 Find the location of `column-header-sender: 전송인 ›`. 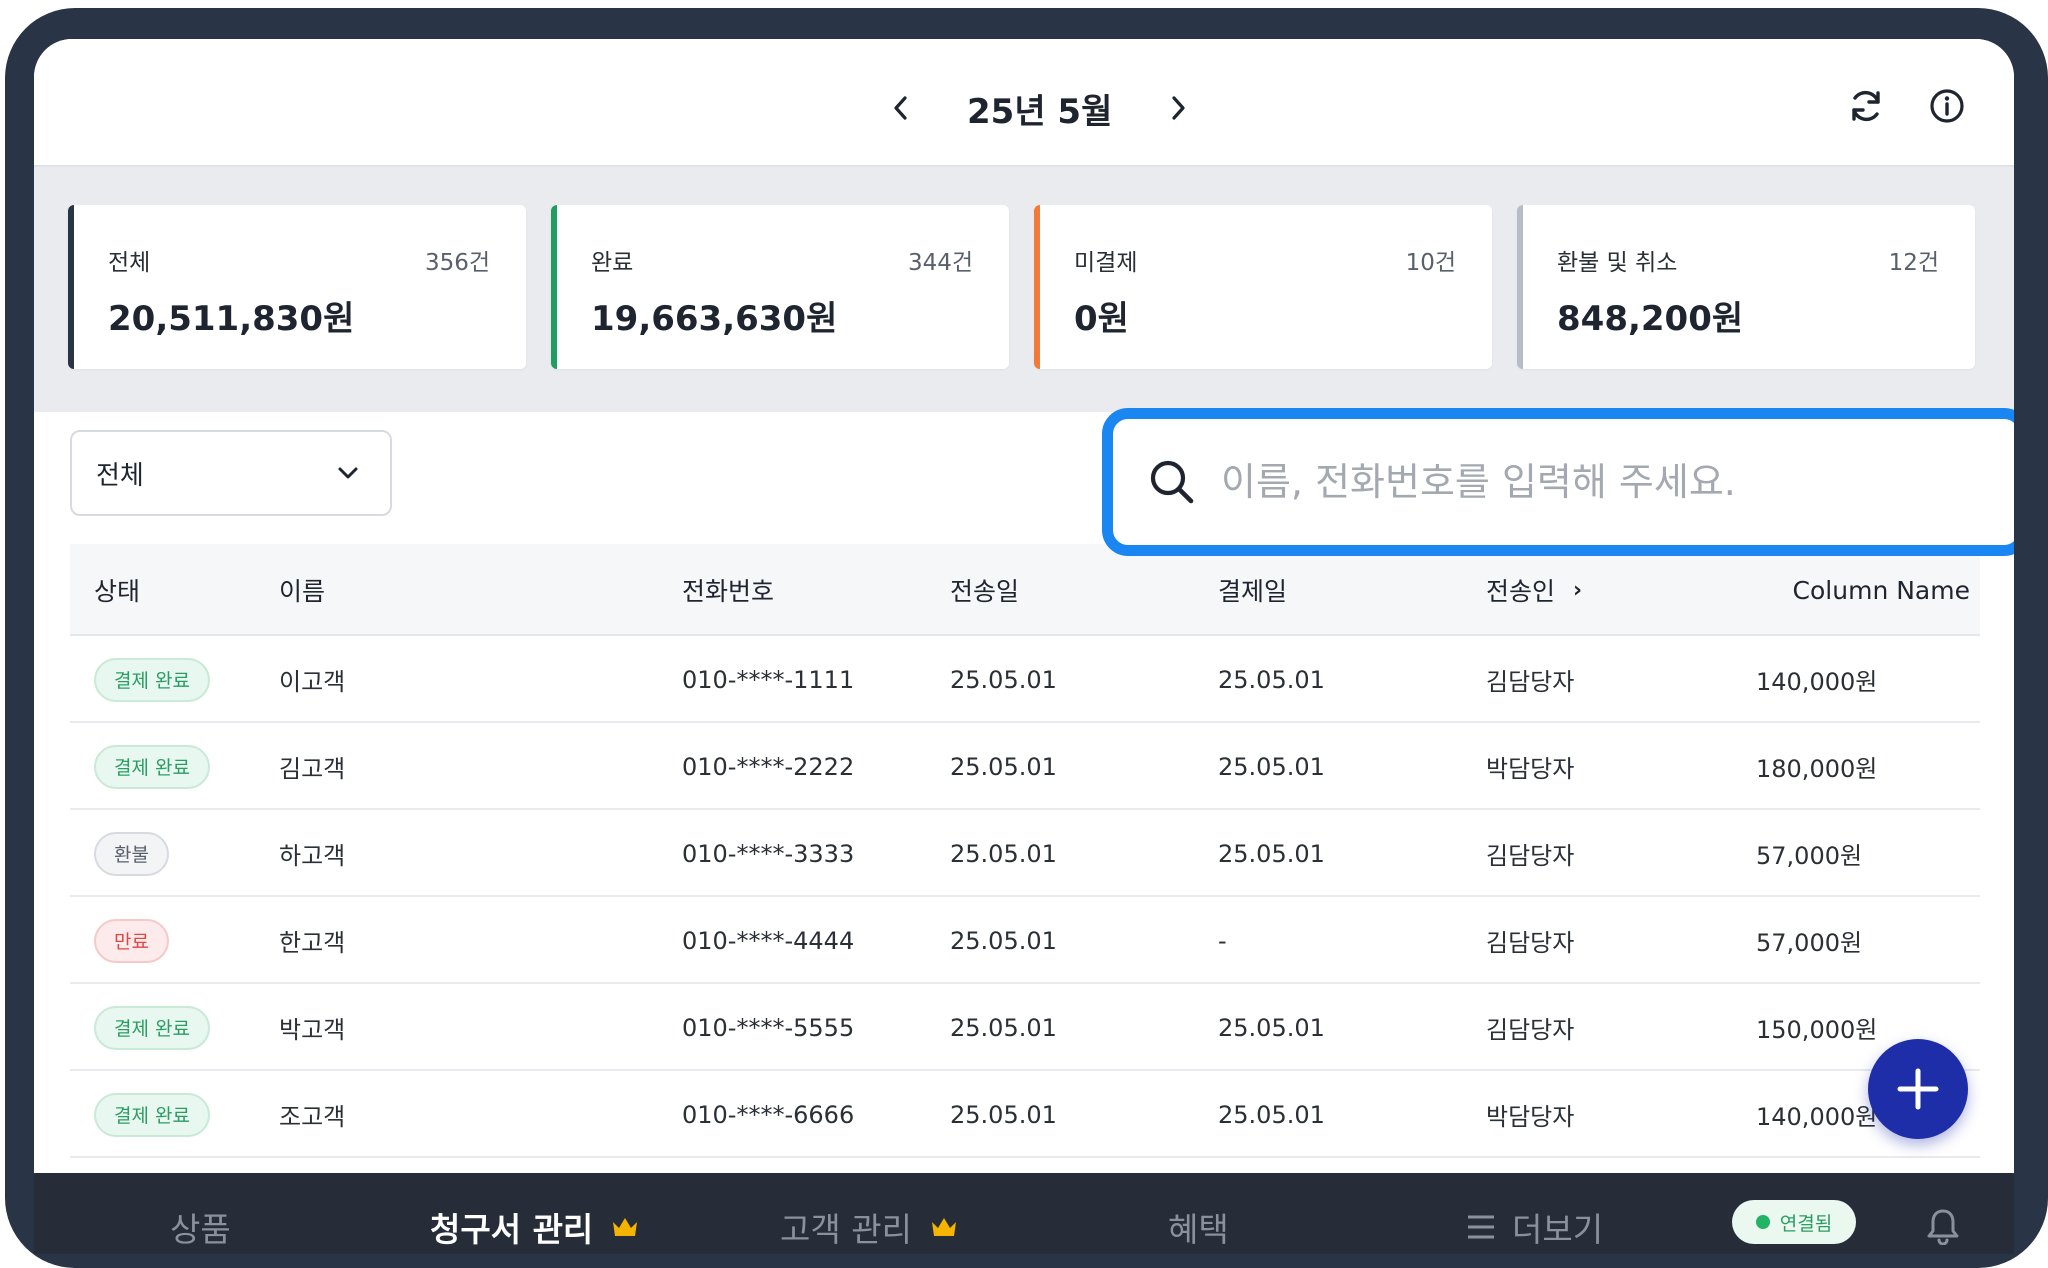

column-header-sender: 전송인 › is located at coordinates (1534, 590).